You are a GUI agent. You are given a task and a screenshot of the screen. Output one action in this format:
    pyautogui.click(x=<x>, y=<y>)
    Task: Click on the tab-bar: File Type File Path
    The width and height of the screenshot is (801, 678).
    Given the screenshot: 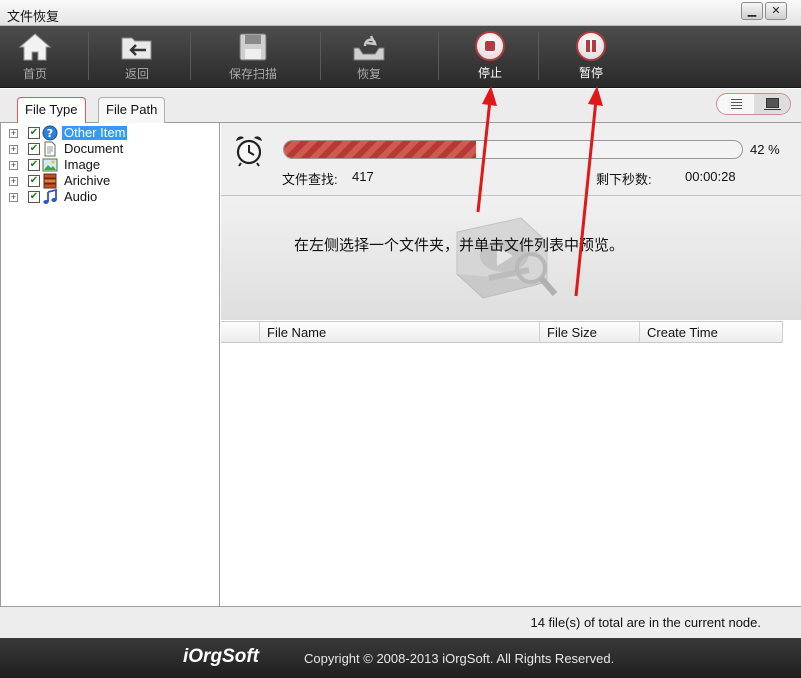 What is the action you would take?
    pyautogui.click(x=400, y=106)
    